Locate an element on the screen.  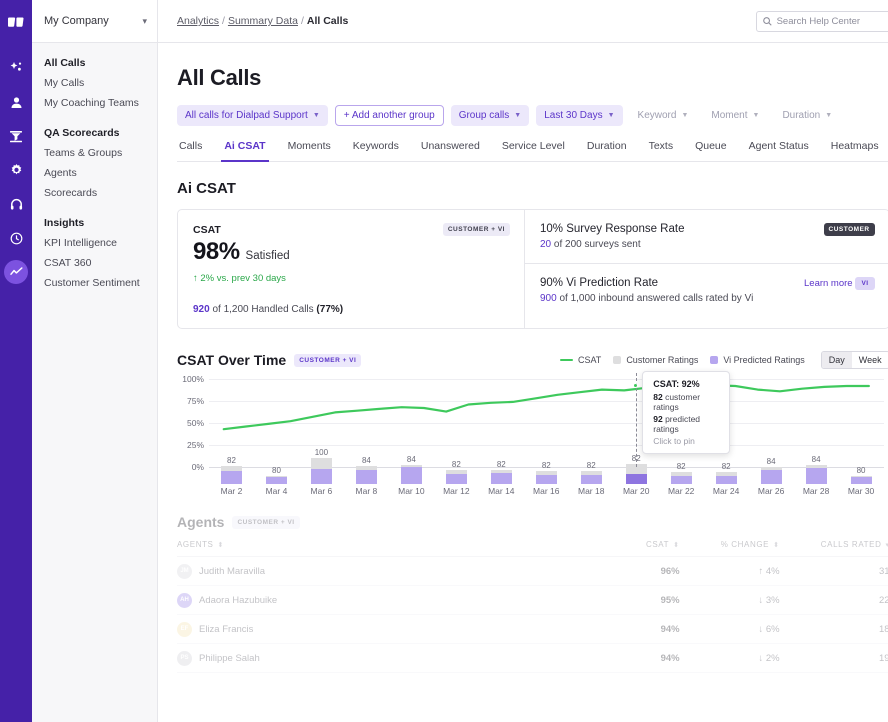
filter-duration: Duration ▼ is located at coordinates (807, 115).